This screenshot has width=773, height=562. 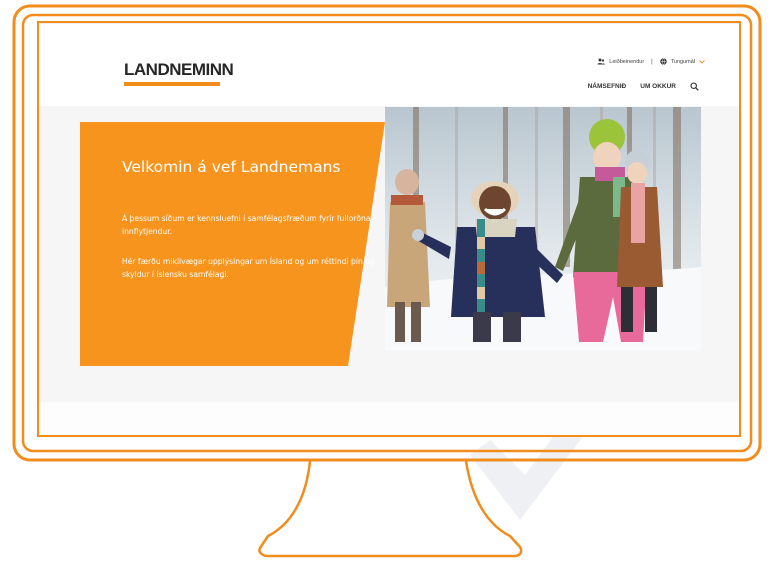 I want to click on monitor-stand, so click(x=390, y=509).